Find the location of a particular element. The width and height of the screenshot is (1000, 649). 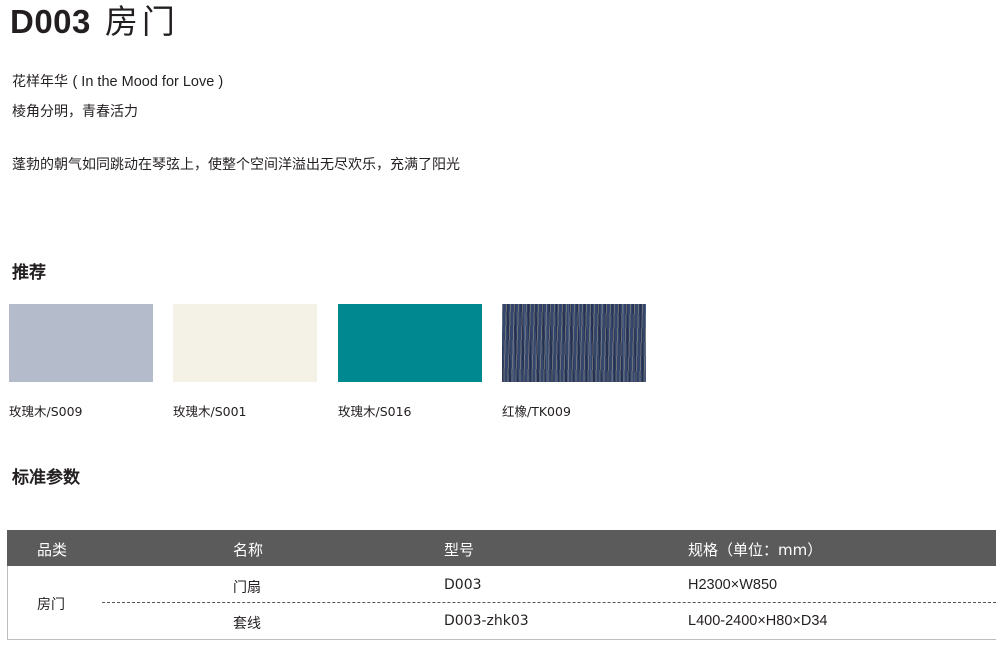

swatch-tk009: 红橡/TK009 is located at coordinates (574, 361).